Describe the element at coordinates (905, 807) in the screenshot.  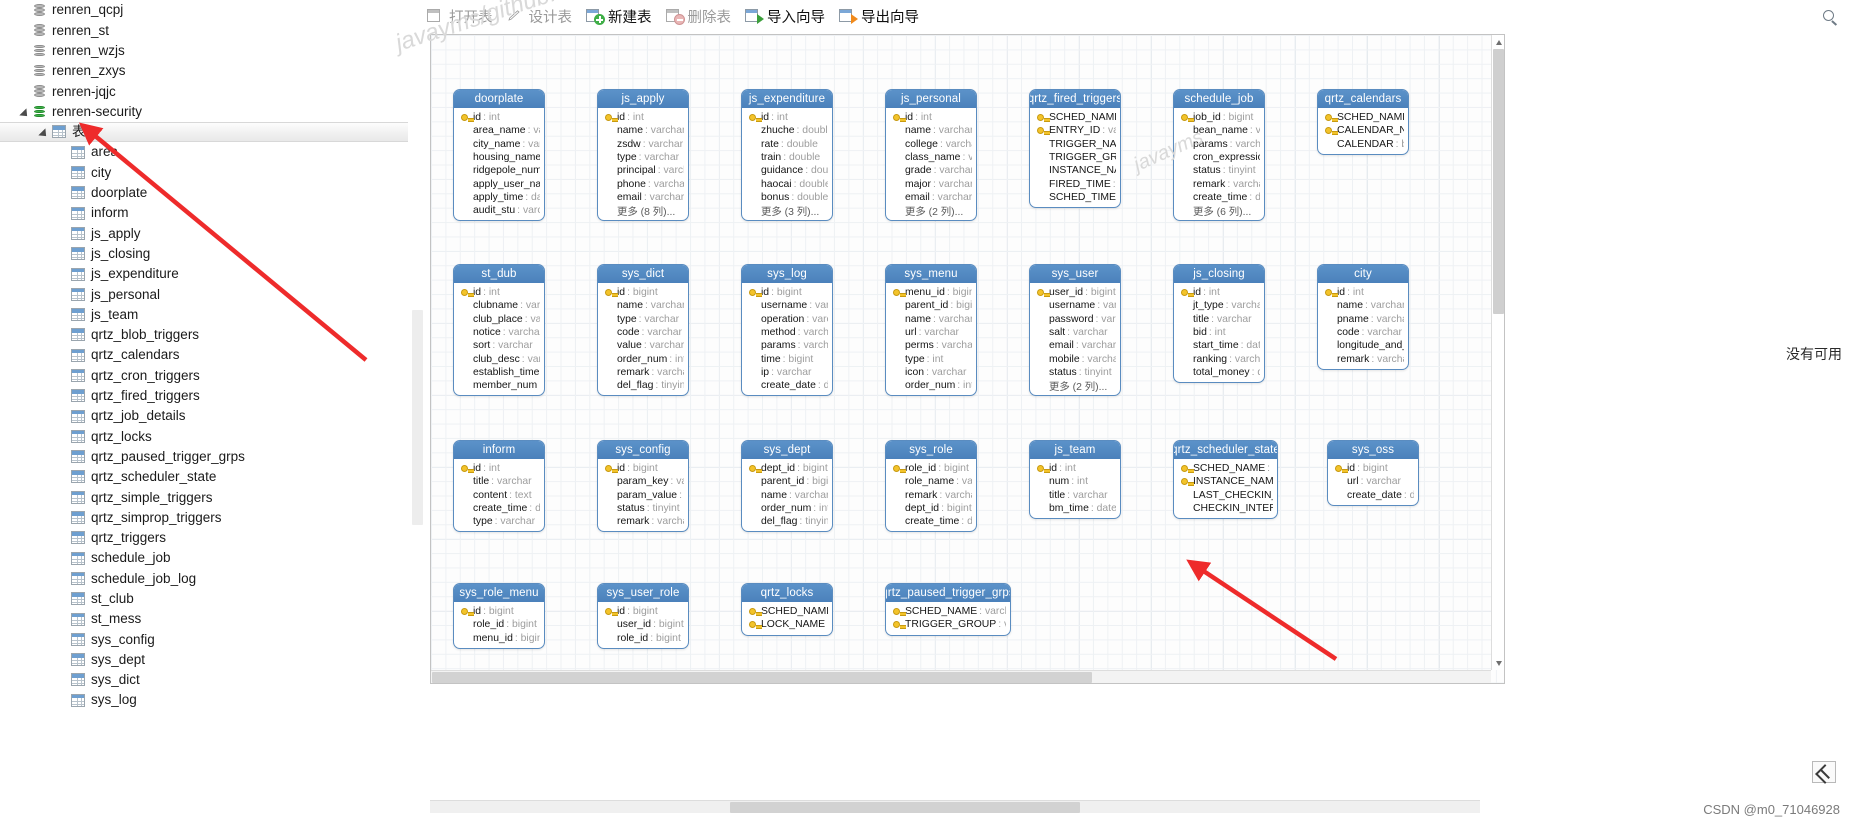
I see `window-hscroll-thumb` at that location.